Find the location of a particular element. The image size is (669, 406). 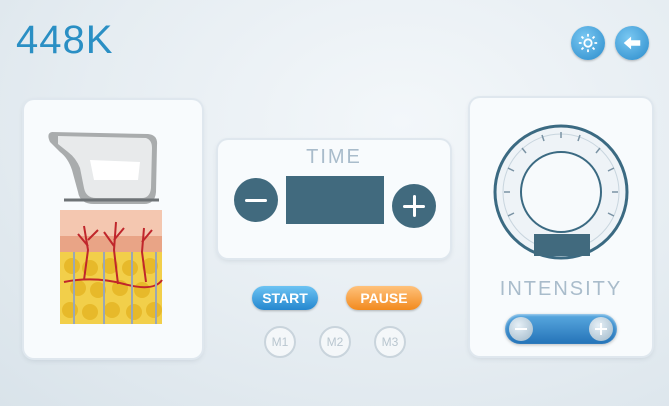

intensity-decrease-button is located at coordinates (521, 329).